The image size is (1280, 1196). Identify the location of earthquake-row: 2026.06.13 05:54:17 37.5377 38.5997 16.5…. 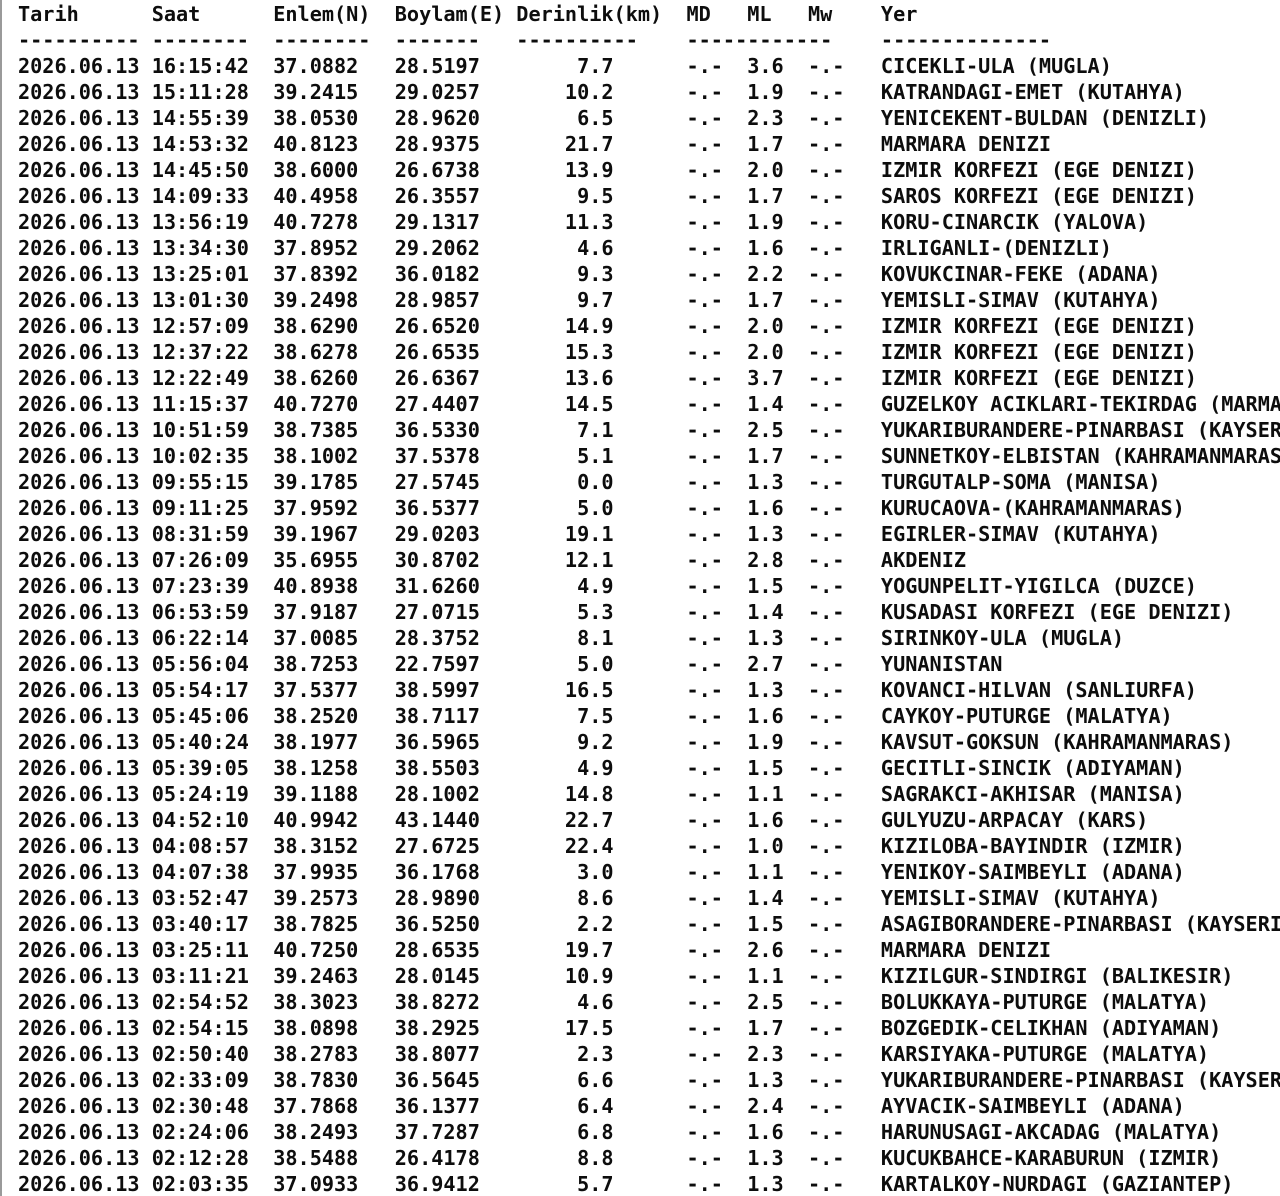
(607, 690).